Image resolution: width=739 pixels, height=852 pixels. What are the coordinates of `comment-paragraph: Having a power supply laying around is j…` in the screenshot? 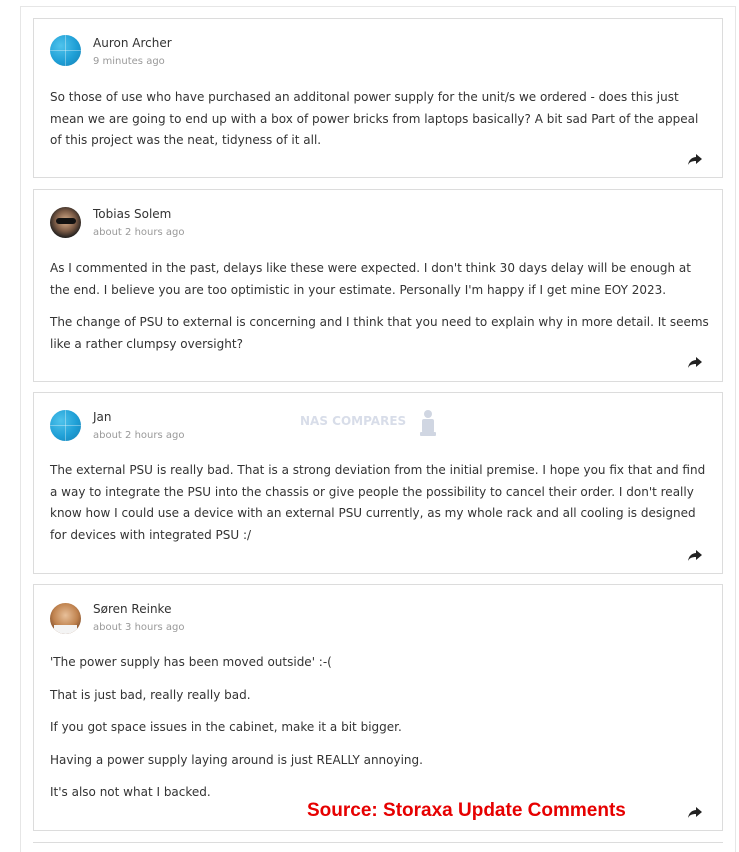 It's located at (236, 759).